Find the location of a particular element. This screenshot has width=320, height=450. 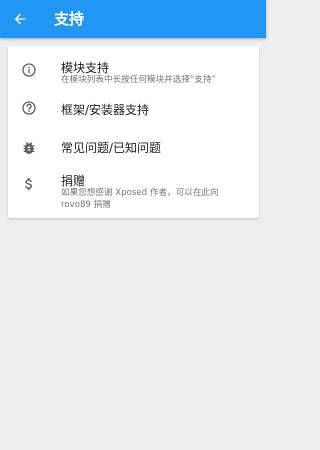

item-subtitle: 在模块列表中长按任何模块并选择“支持” is located at coordinates (138, 80).